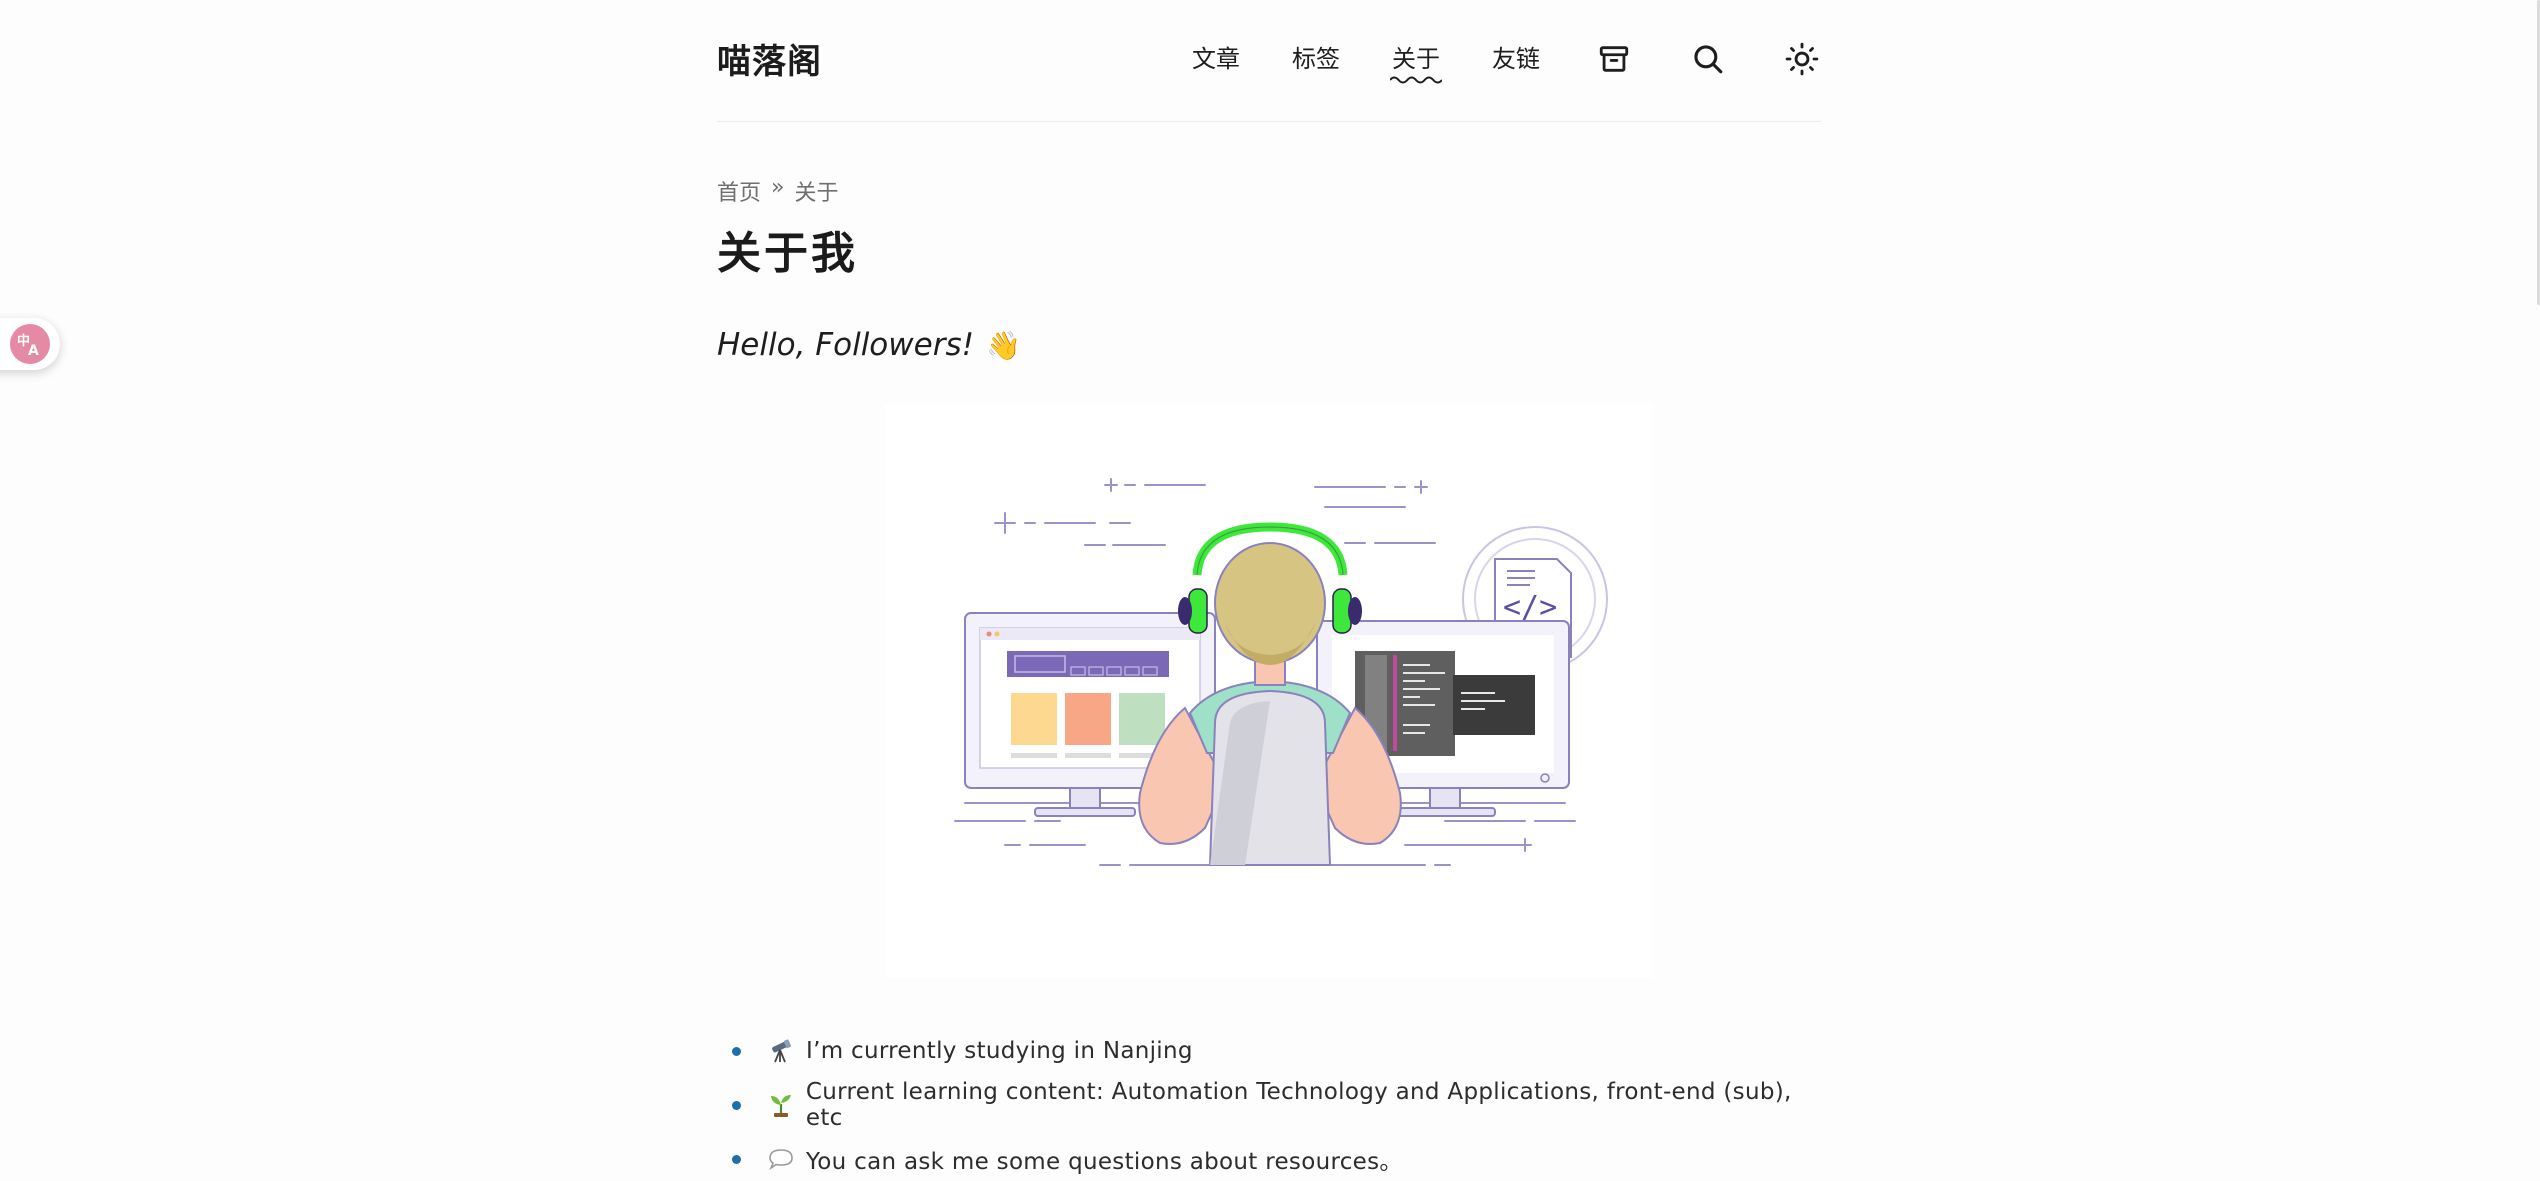 This screenshot has height=1181, width=2540. What do you see at coordinates (1316, 59) in the screenshot?
I see `nav-link-tags: 标签` at bounding box center [1316, 59].